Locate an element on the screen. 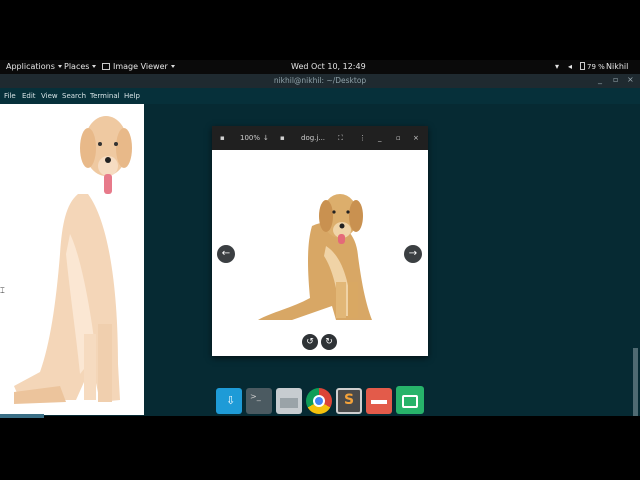 Image resolution: width=640 pixels, height=480 pixels. next-image-button: → is located at coordinates (413, 254).